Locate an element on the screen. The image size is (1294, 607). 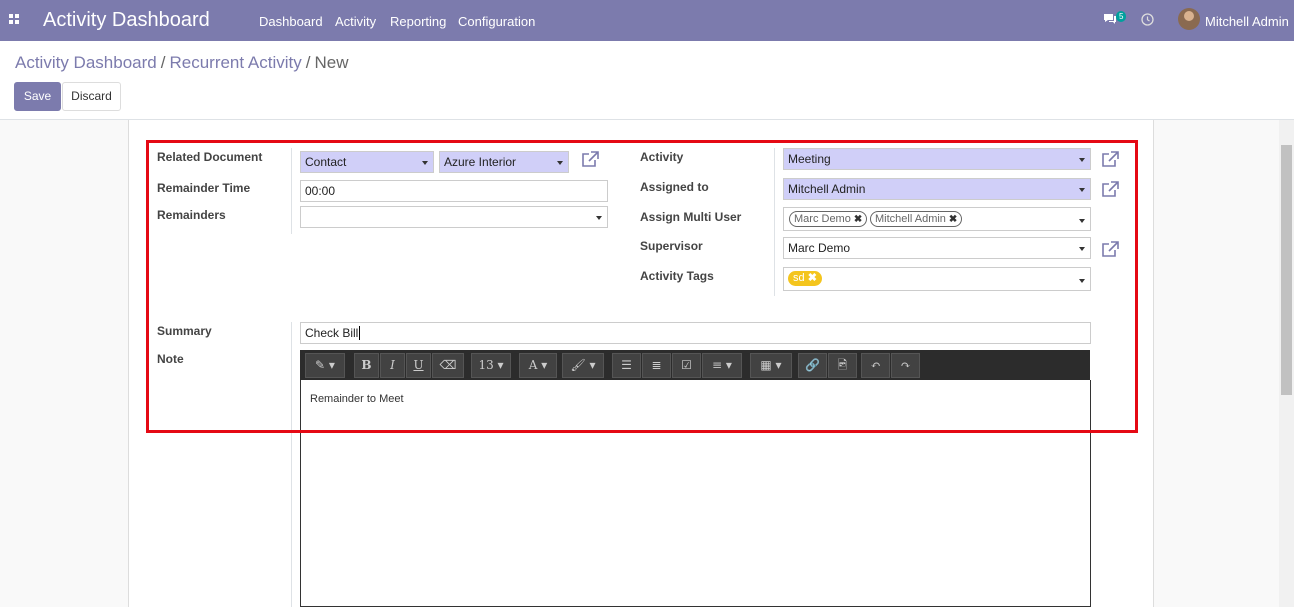
label-activity: Activity is located at coordinates (662, 157).